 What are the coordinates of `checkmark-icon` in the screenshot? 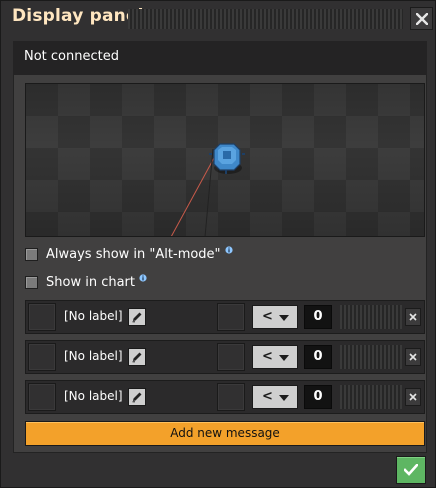 It's located at (411, 470).